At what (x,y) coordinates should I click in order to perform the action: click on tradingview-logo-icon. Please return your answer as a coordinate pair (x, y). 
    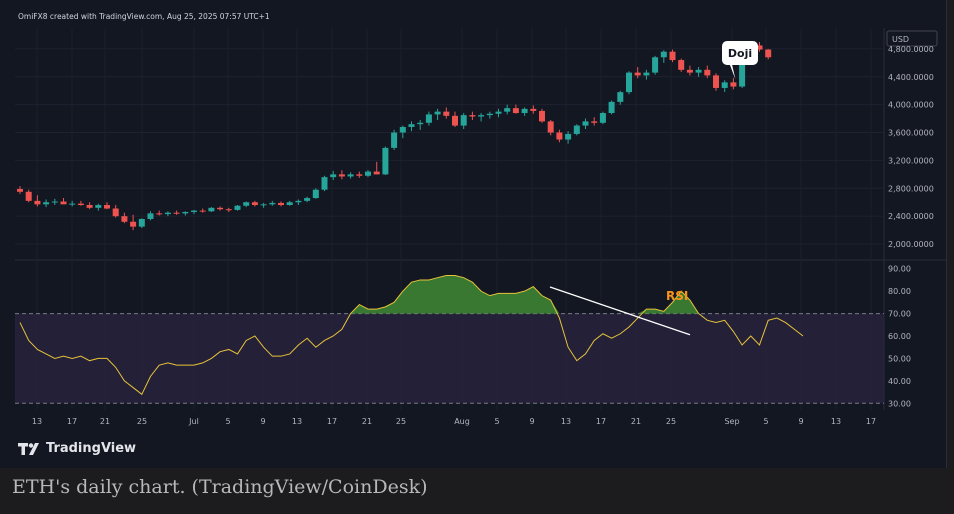
    Looking at the image, I should click on (28, 448).